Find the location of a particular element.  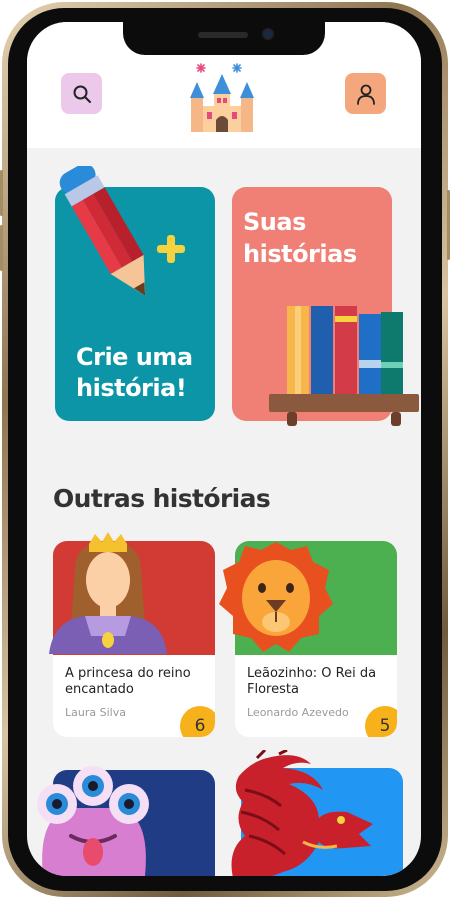

create-story-title-line2: história! is located at coordinates (131, 388).